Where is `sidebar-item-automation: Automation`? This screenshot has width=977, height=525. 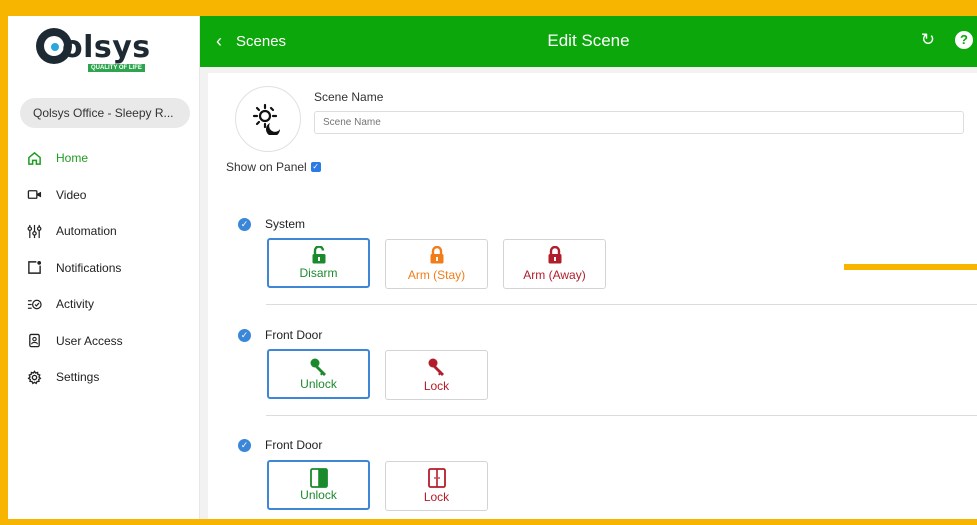
sidebar-item-automation: Automation is located at coordinates (103, 231).